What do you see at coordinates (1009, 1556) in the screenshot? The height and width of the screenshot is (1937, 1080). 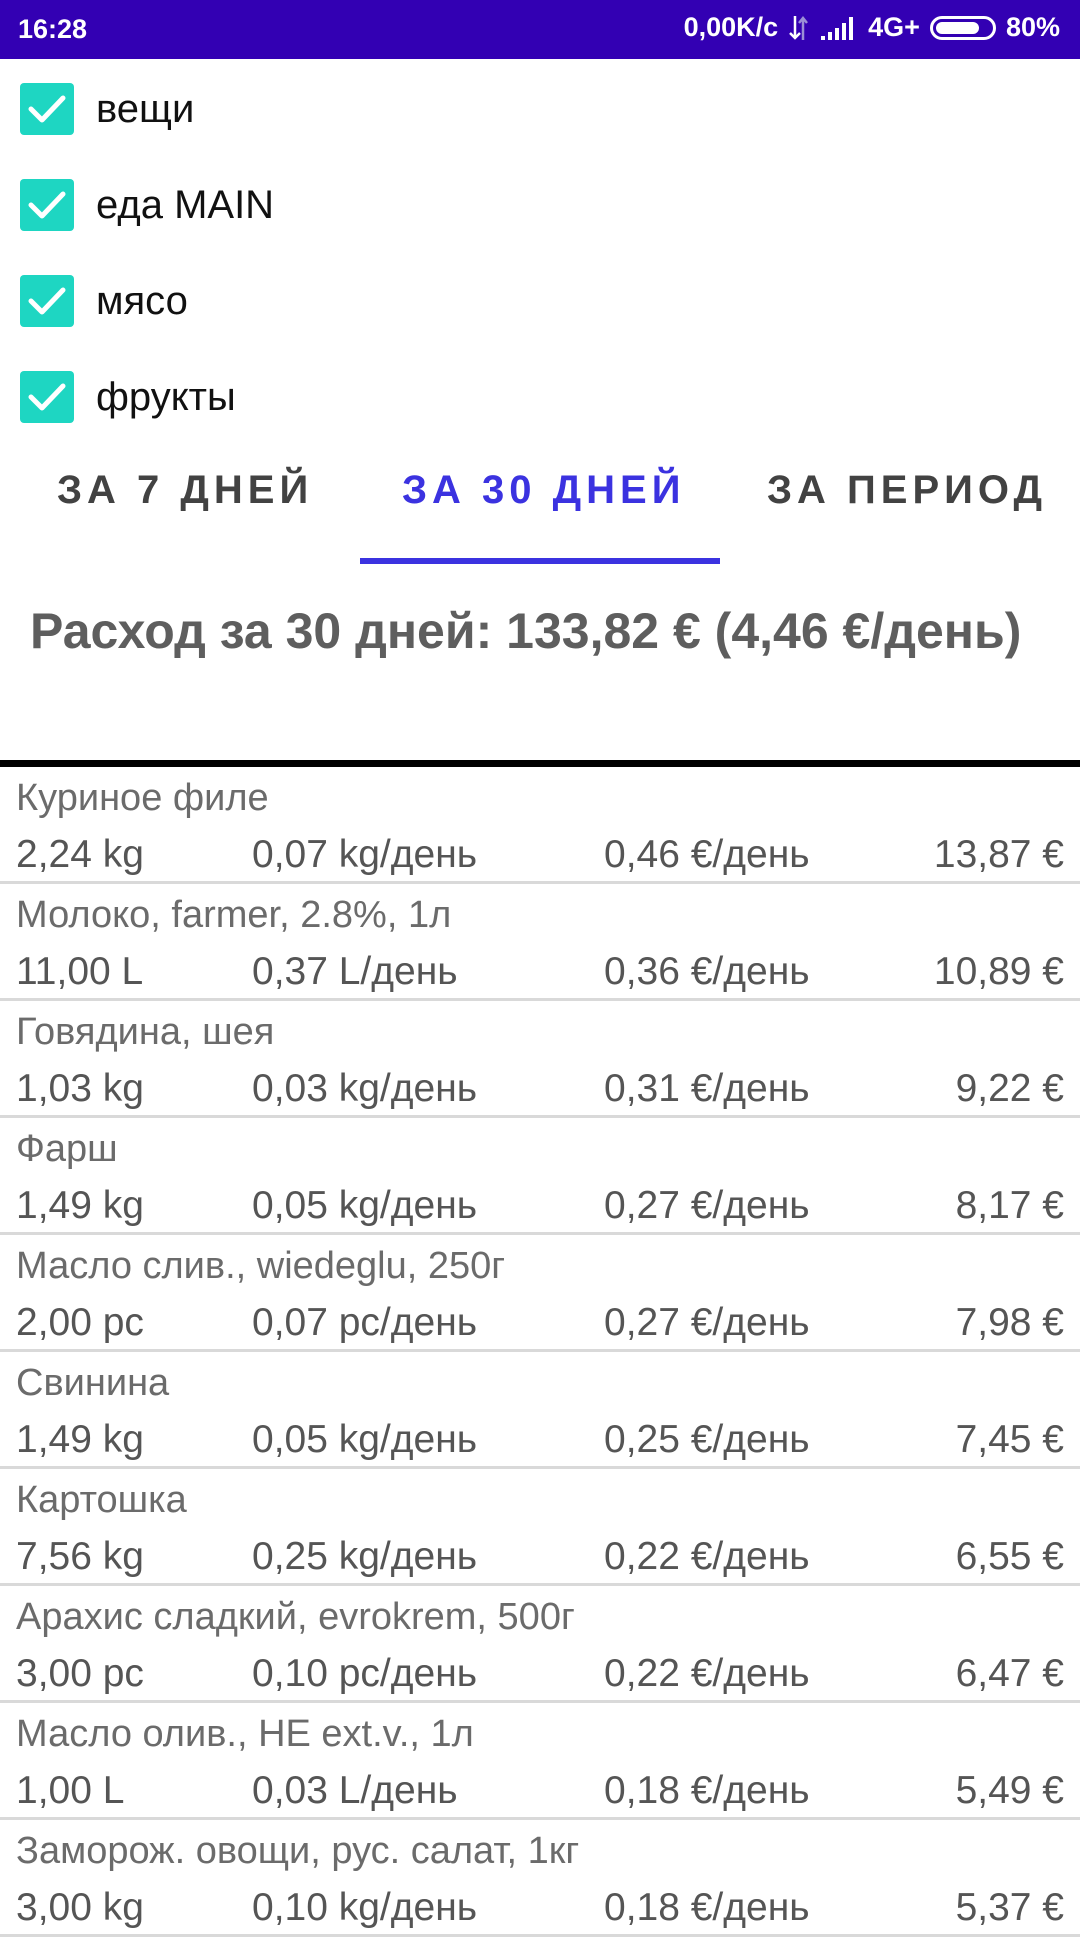 I see `item-total: 6,55 €` at bounding box center [1009, 1556].